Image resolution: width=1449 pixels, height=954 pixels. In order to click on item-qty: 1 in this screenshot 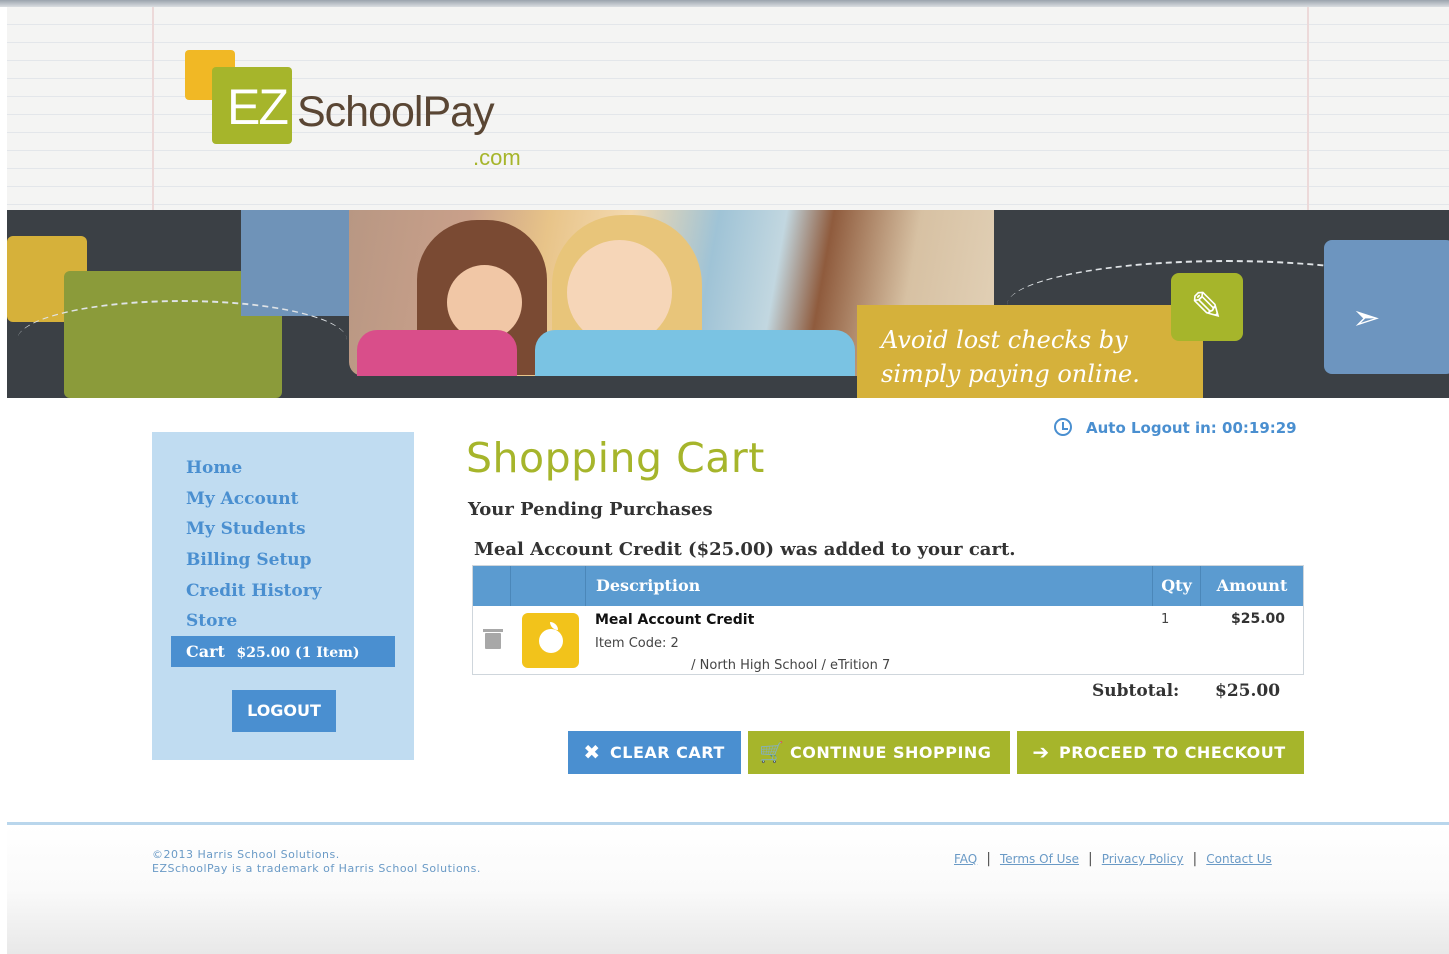, I will do `click(1165, 619)`.